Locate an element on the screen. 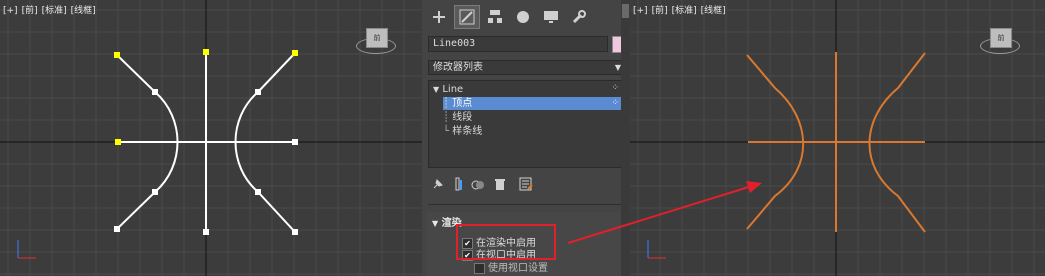 This screenshot has height=276, width=1045. checkbox-empty-icon is located at coordinates (479, 268).